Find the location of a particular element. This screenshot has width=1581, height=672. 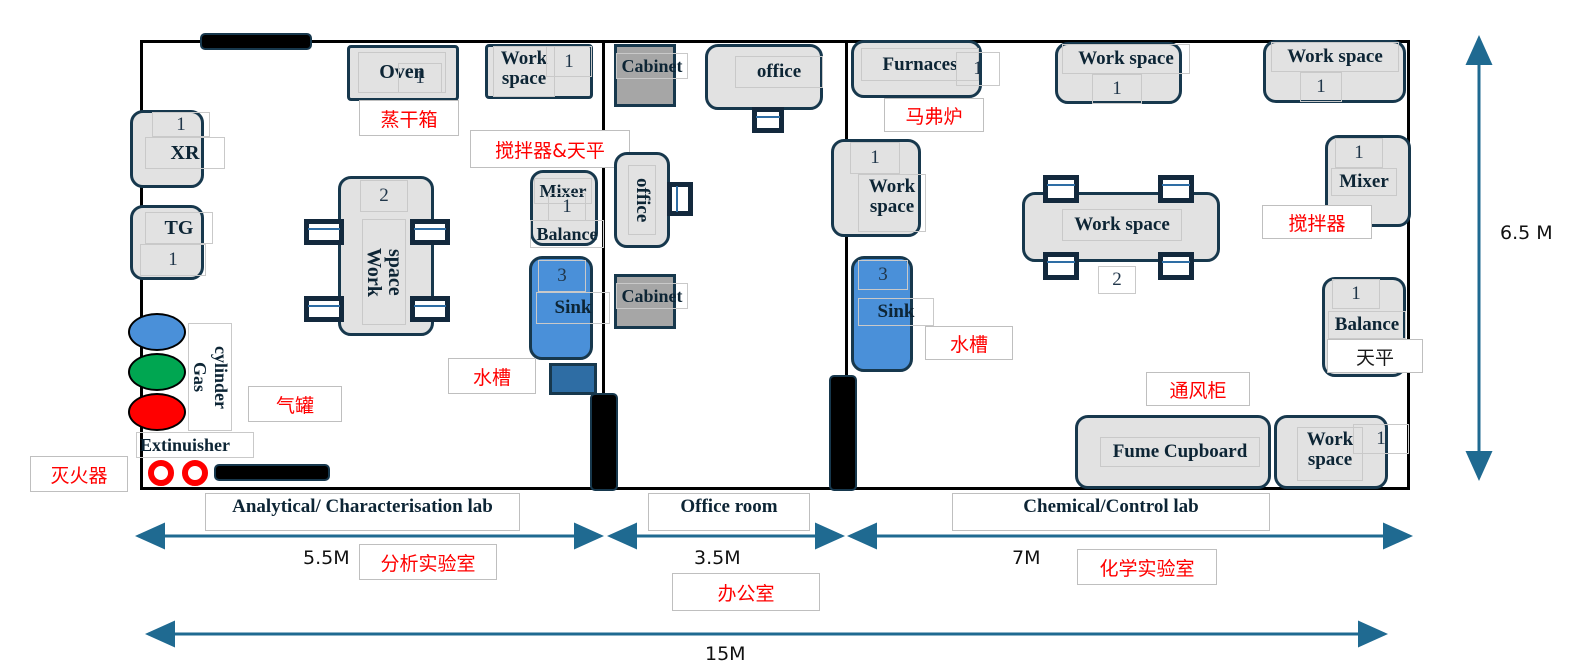

dim-office: 3.5M is located at coordinates (717, 558).